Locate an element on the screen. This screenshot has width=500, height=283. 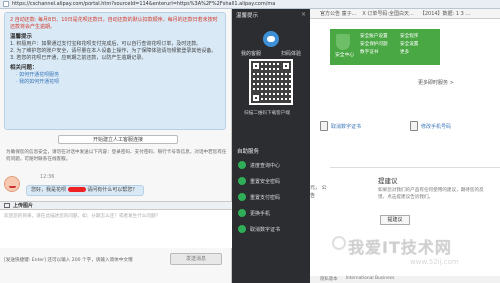
upload-image-label: 上传图片 is located at coordinates (23, 205).